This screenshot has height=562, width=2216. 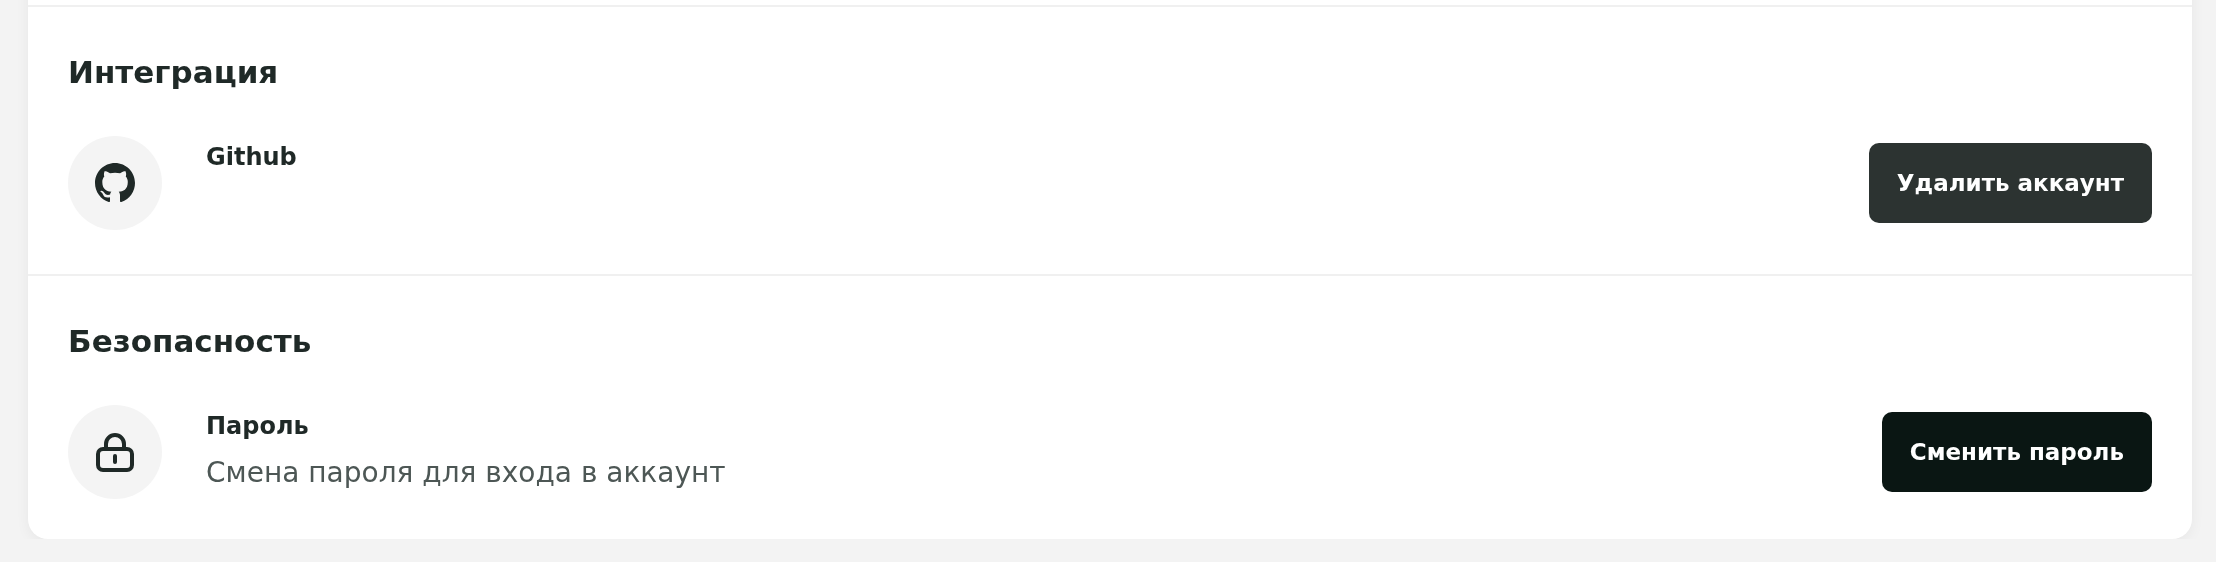 What do you see at coordinates (174, 72) in the screenshot?
I see `section-title: Интеграция` at bounding box center [174, 72].